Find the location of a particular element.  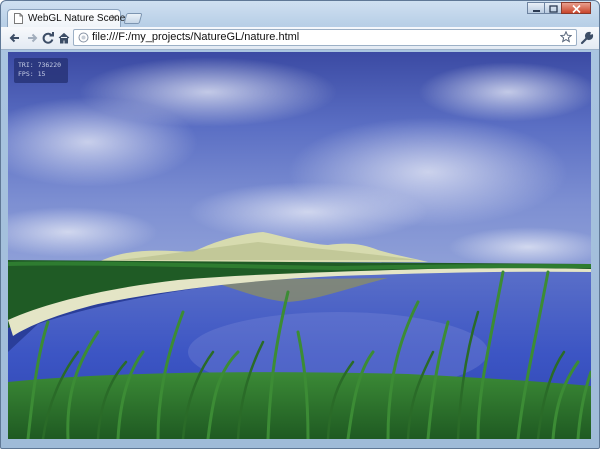

reload-icon is located at coordinates (48, 38).